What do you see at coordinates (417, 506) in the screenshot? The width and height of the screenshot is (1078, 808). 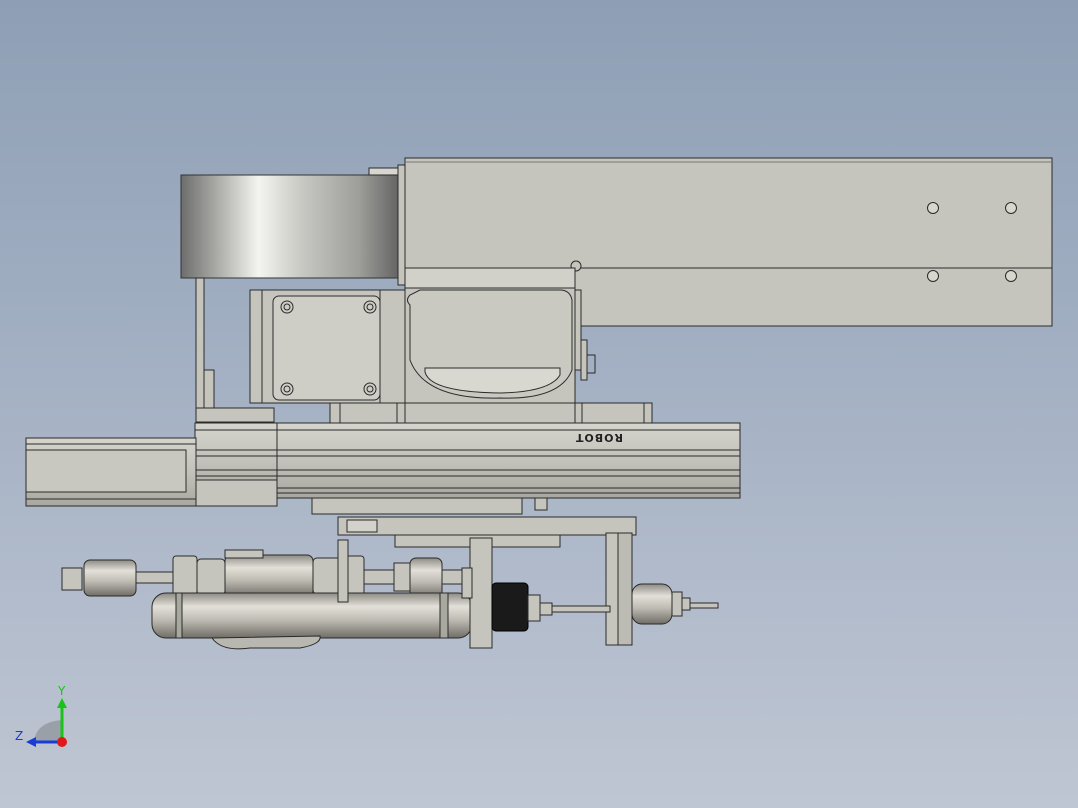 I see `lower-carriage` at bounding box center [417, 506].